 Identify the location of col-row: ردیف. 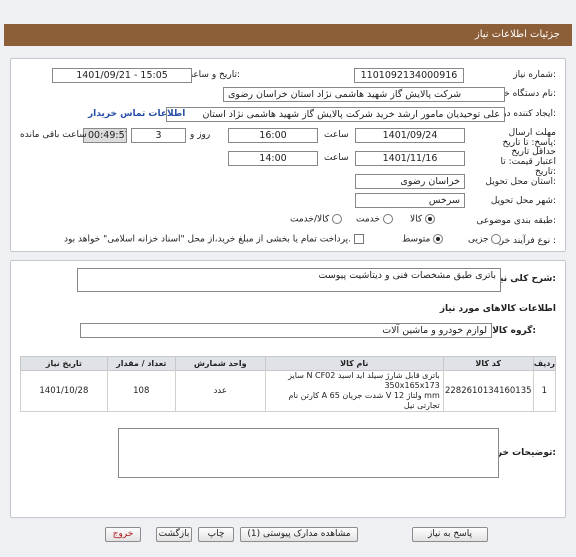
(544, 363).